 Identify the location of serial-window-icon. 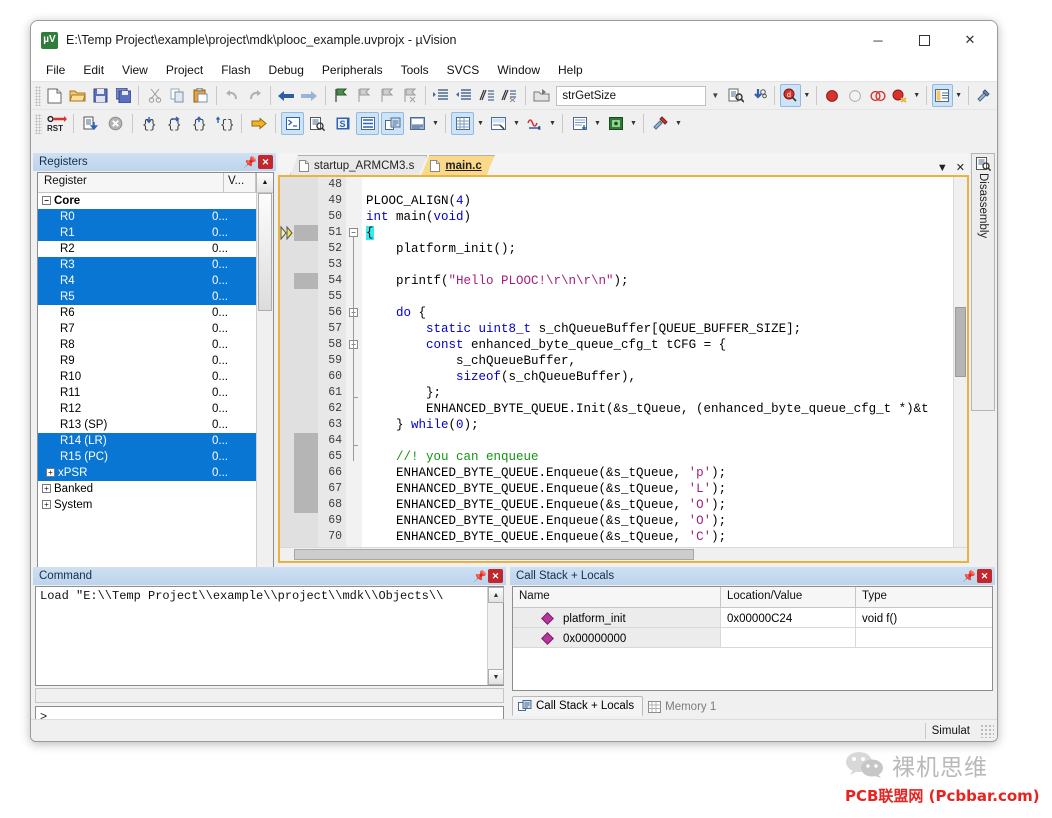
(498, 123).